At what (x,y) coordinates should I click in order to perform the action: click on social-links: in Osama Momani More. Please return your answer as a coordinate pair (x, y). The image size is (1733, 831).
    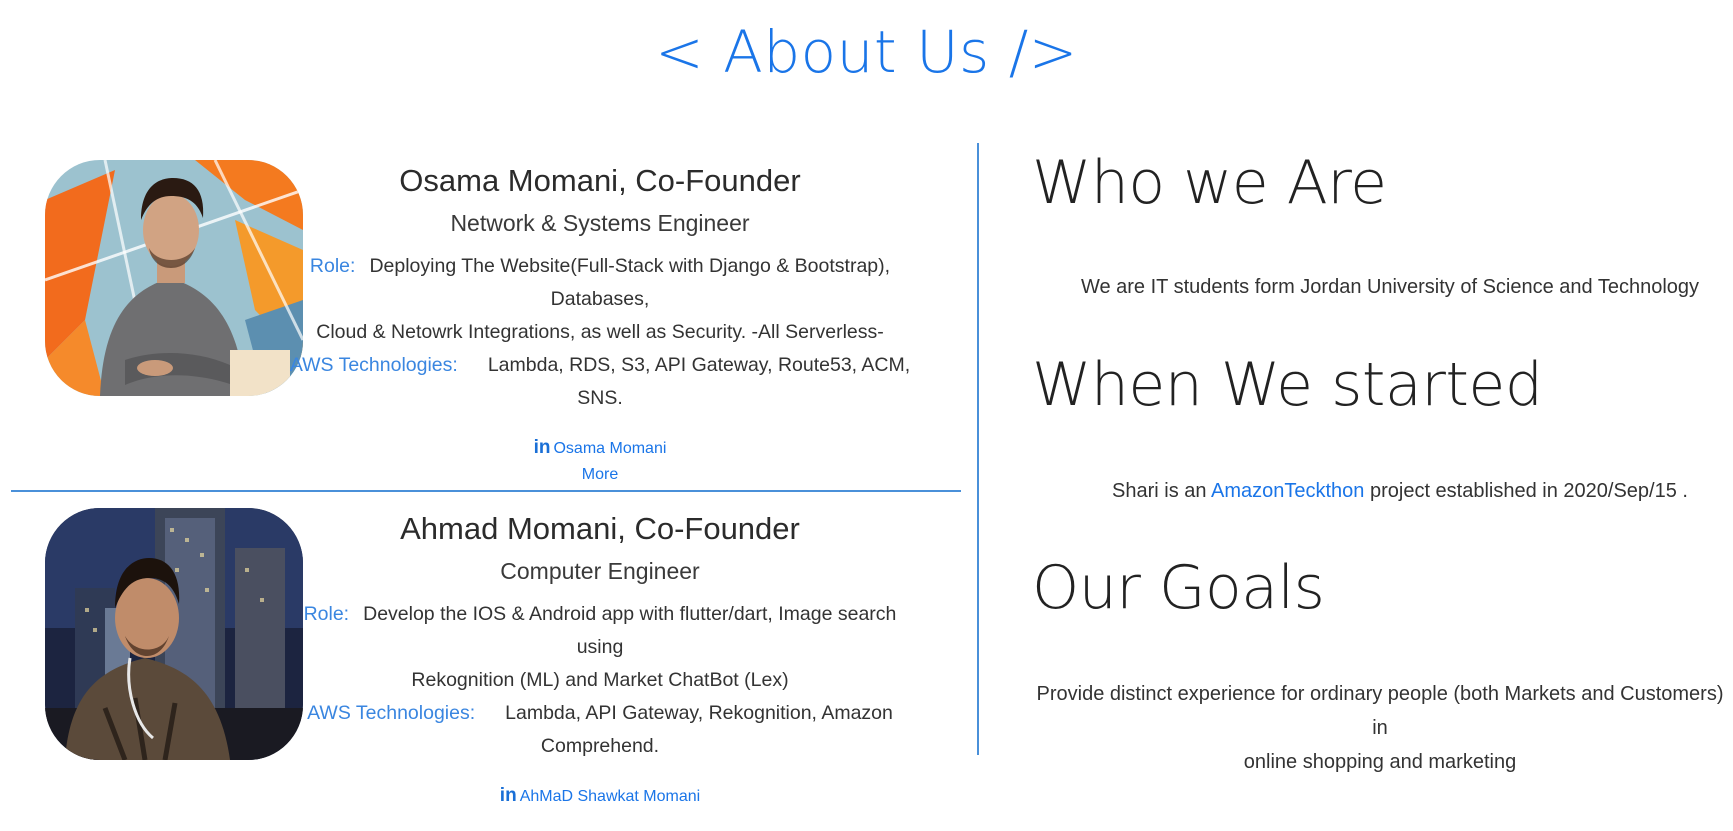
    Looking at the image, I should click on (600, 461).